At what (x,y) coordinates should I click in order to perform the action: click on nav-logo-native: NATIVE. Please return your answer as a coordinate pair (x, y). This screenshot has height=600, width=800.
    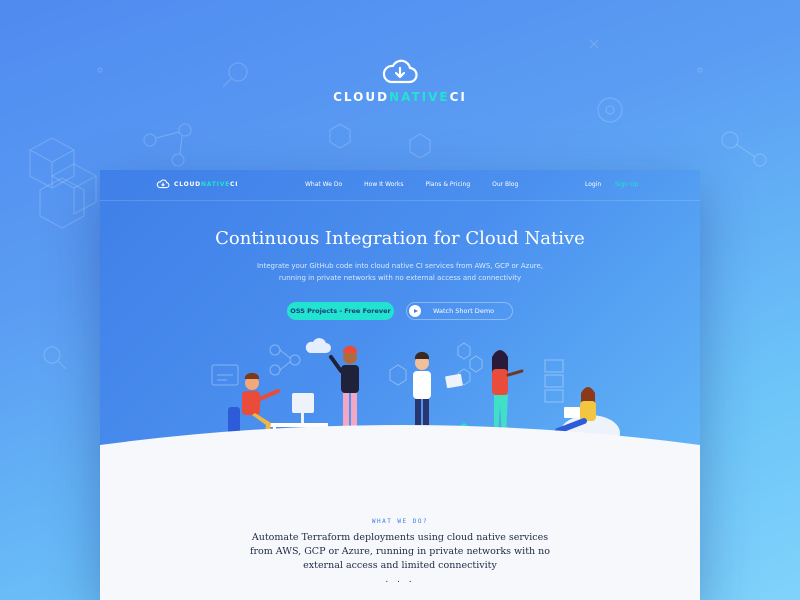
    Looking at the image, I should click on (215, 184).